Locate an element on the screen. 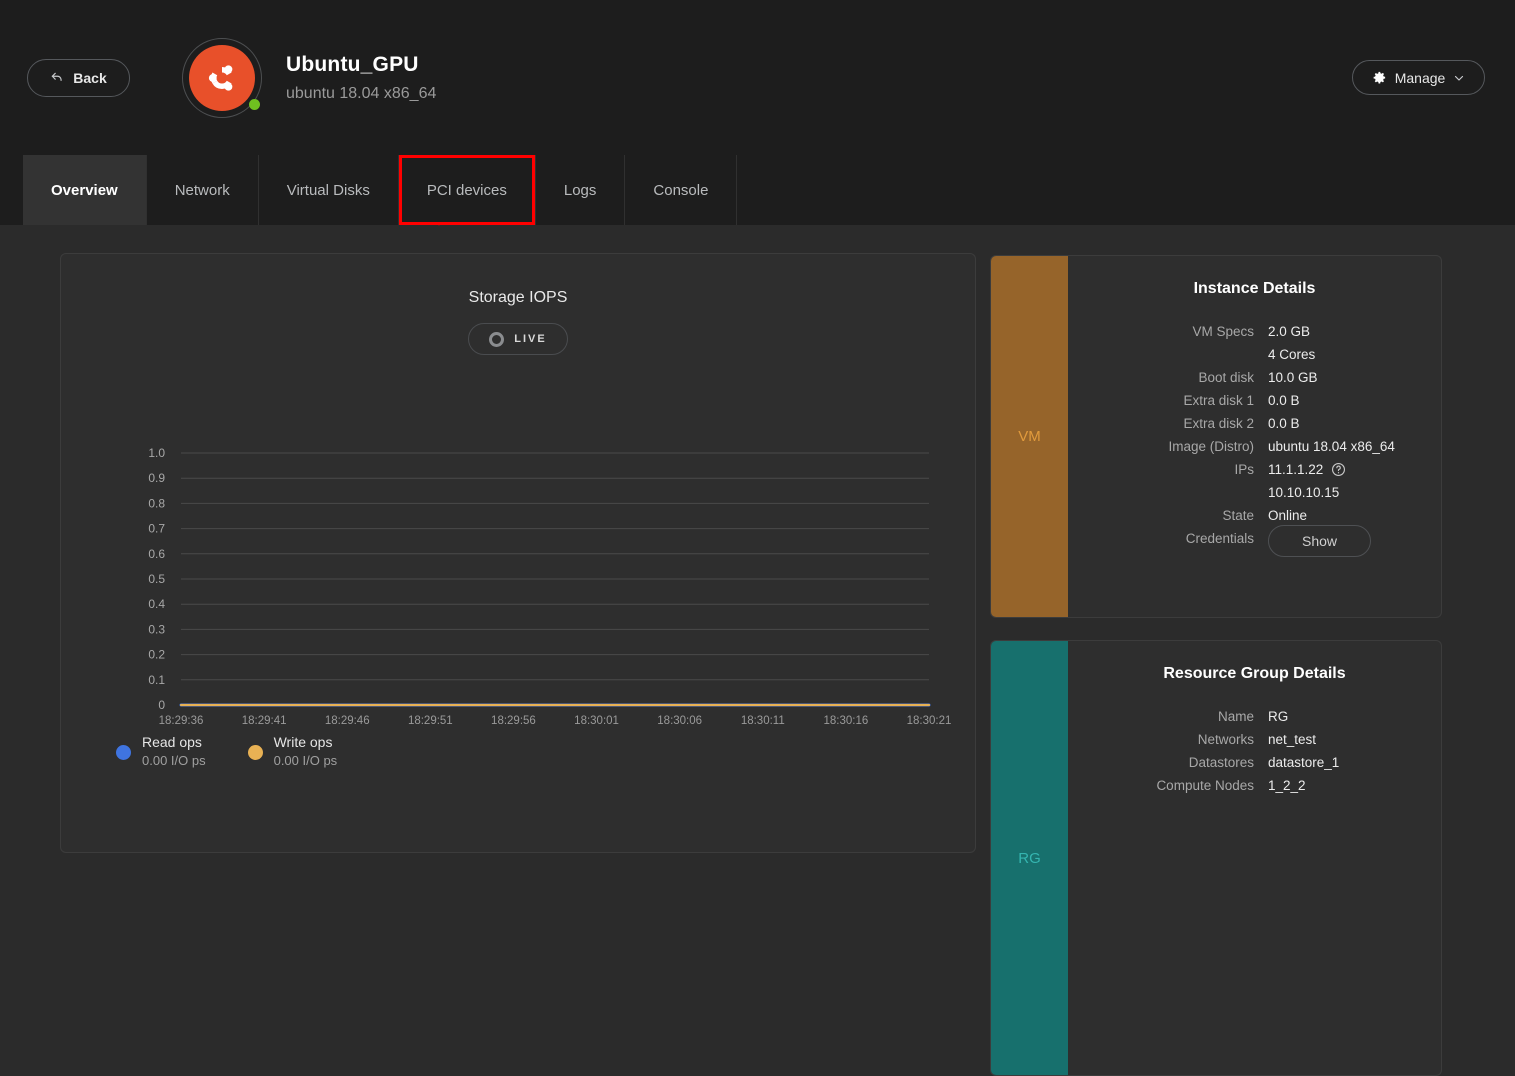  chart-x-tick-label: 18:29:51 is located at coordinates (430, 721).